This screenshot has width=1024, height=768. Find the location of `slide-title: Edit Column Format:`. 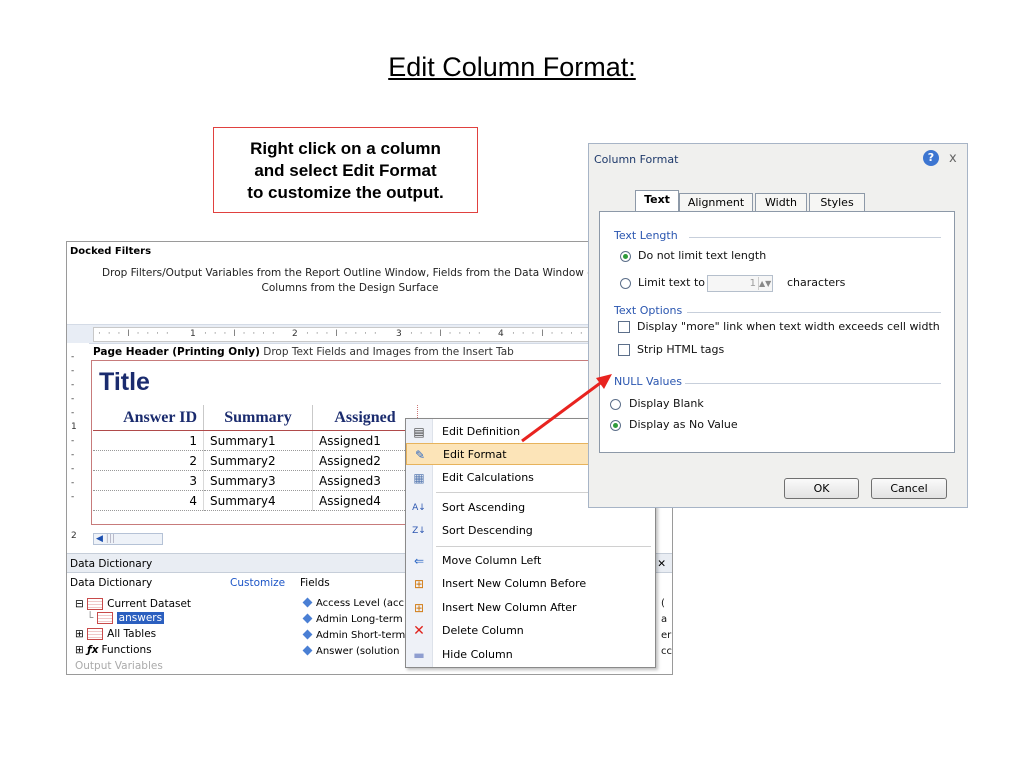

slide-title: Edit Column Format: is located at coordinates (512, 67).